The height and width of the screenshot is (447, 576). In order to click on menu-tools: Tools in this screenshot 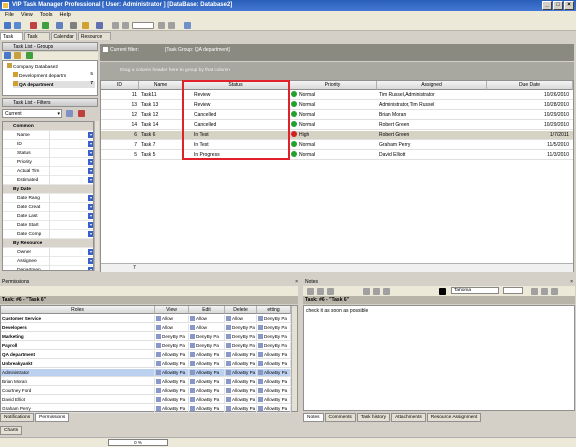, I will do `click(46, 15)`.